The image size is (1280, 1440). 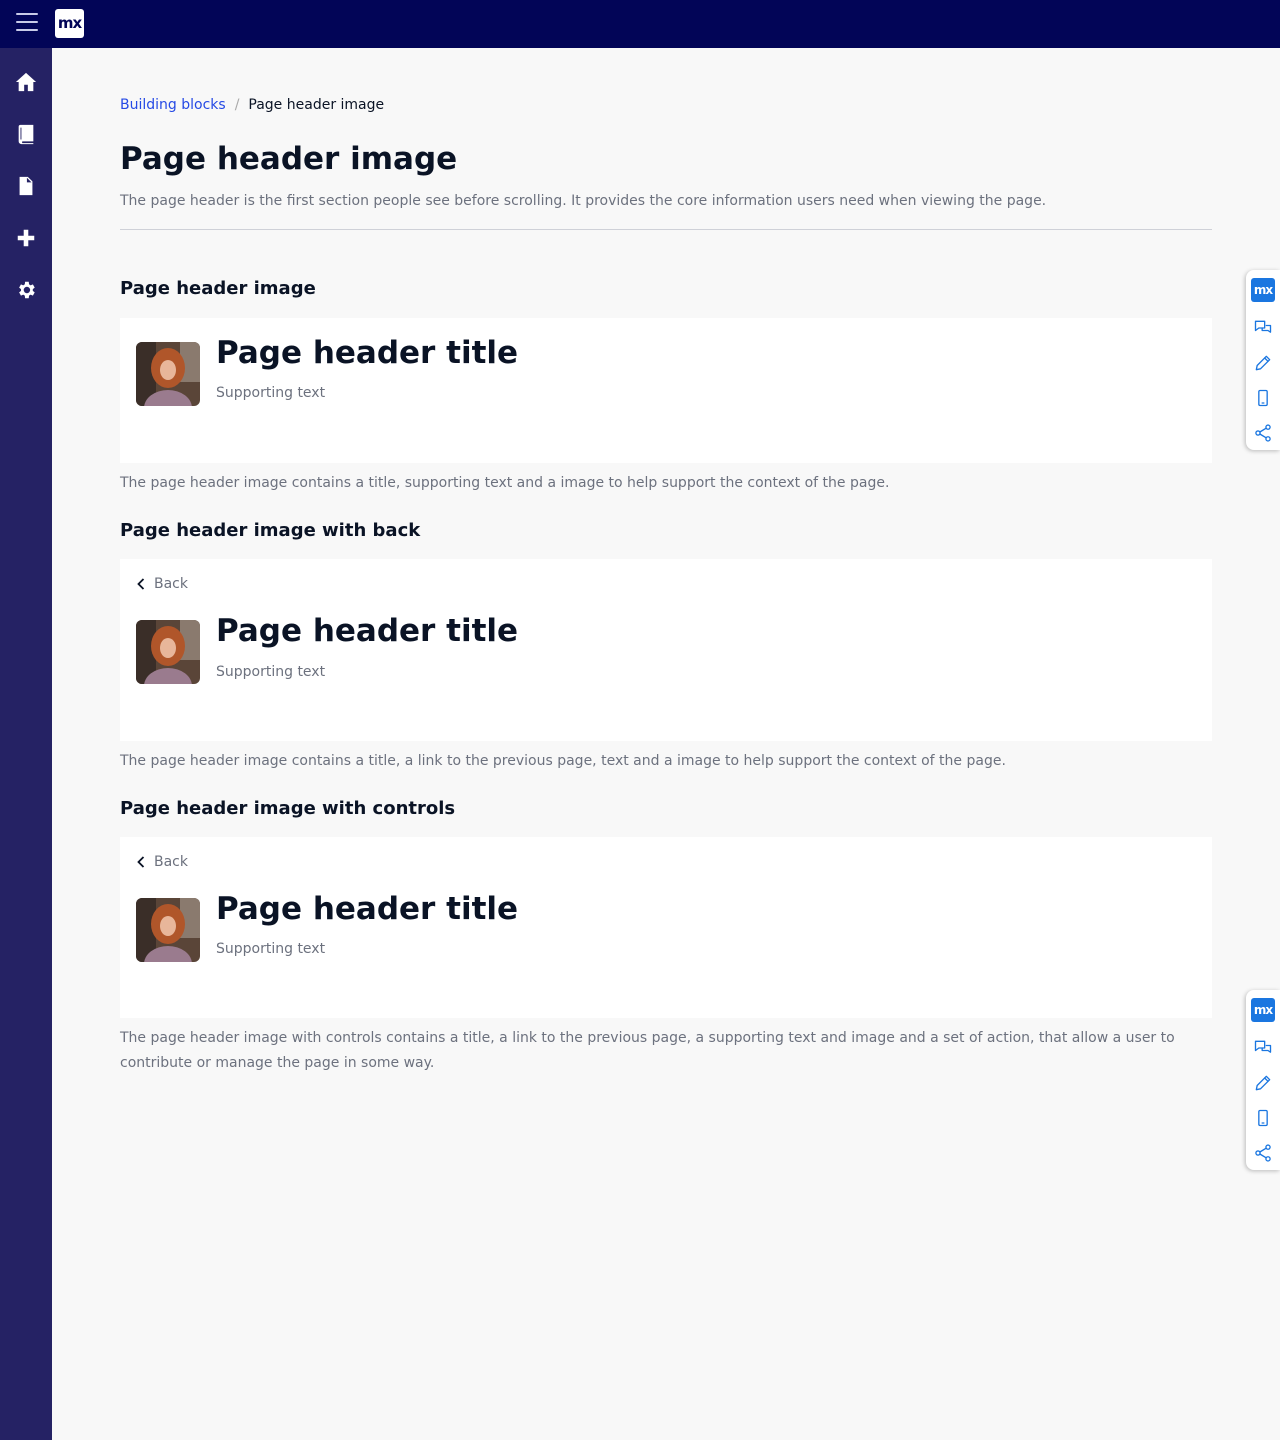 I want to click on plus-icon, so click(x=26, y=238).